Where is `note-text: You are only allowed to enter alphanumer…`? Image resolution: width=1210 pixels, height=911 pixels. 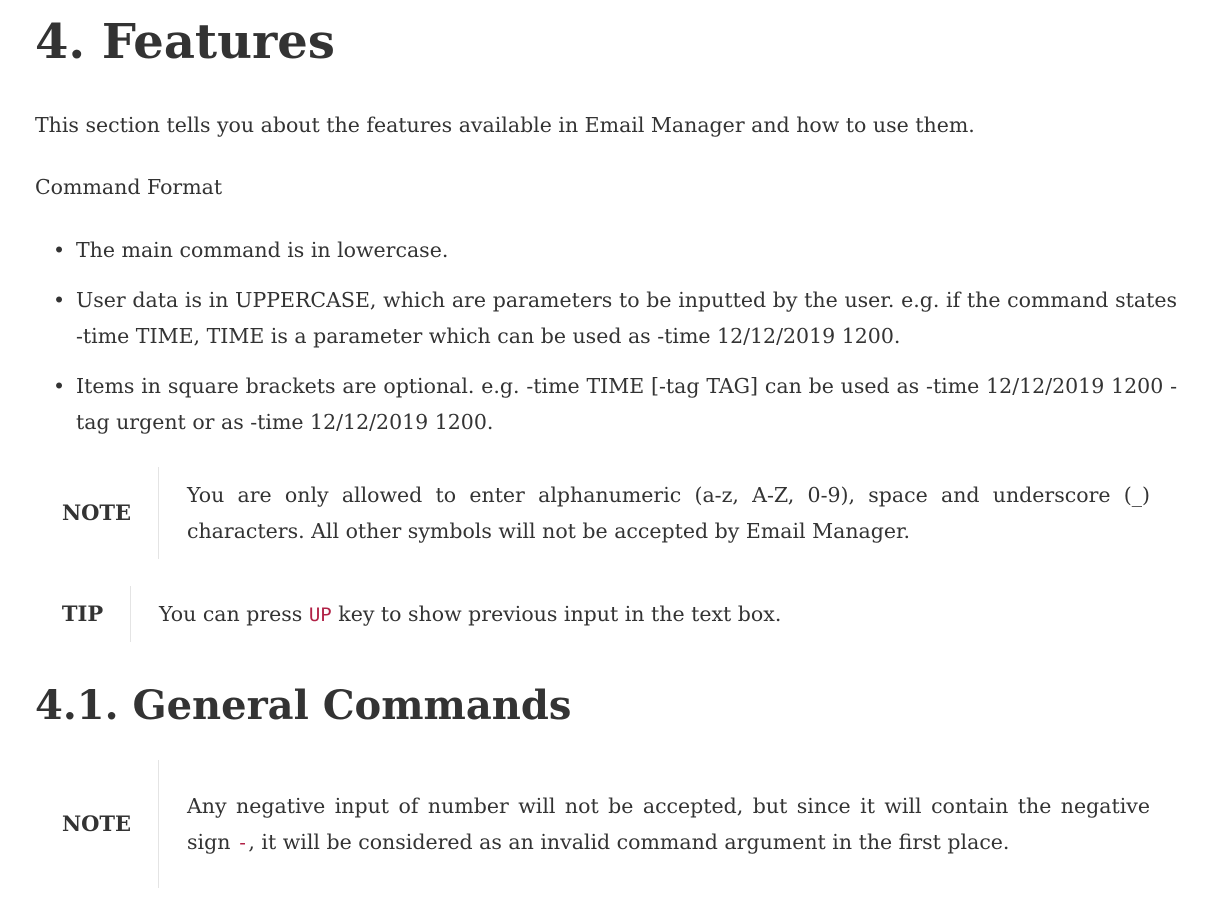 note-text: You are only allowed to enter alphanumer… is located at coordinates (668, 513).